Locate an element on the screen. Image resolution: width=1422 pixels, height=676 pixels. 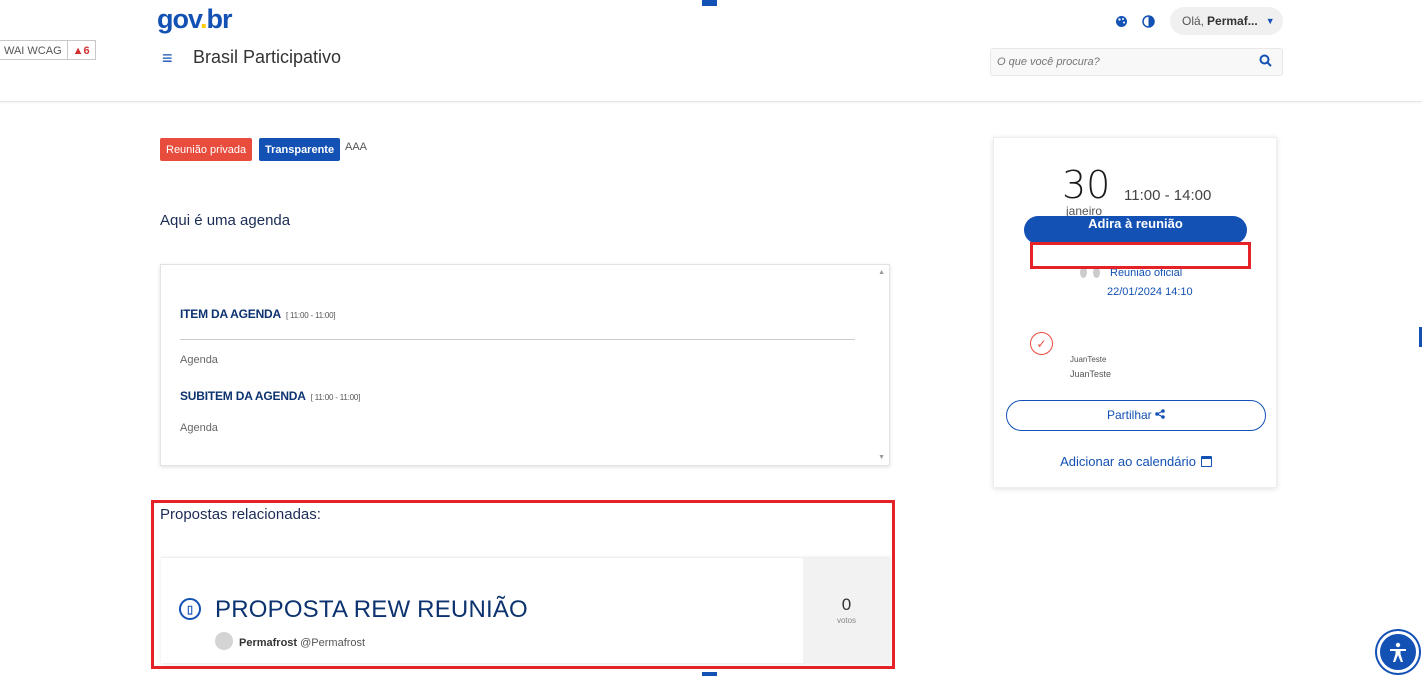
check-circle-icon: ✓ is located at coordinates (1041, 343).